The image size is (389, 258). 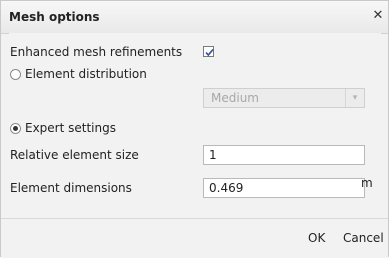 I want to click on expert-settings-label: Expert settings, so click(x=70, y=128).